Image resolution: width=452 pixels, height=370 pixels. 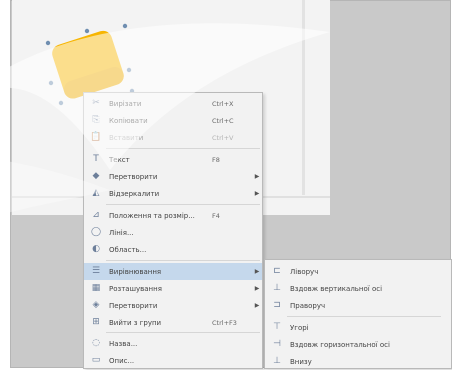 What do you see at coordinates (128, 120) in the screenshot?
I see `menu-item-label: Копіювати` at bounding box center [128, 120].